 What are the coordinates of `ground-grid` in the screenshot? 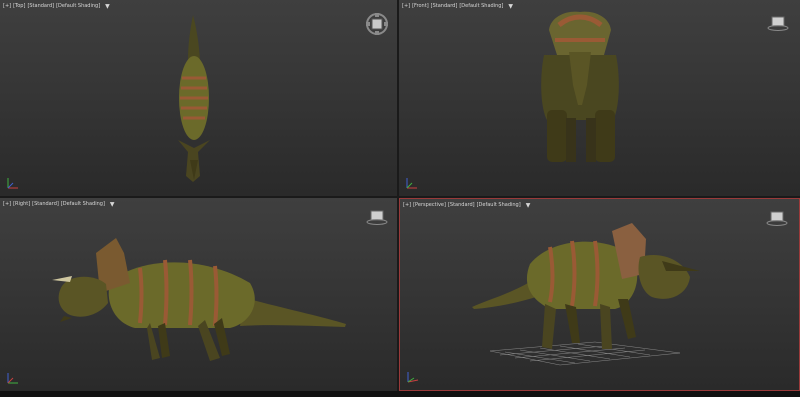 It's located at (585, 353).